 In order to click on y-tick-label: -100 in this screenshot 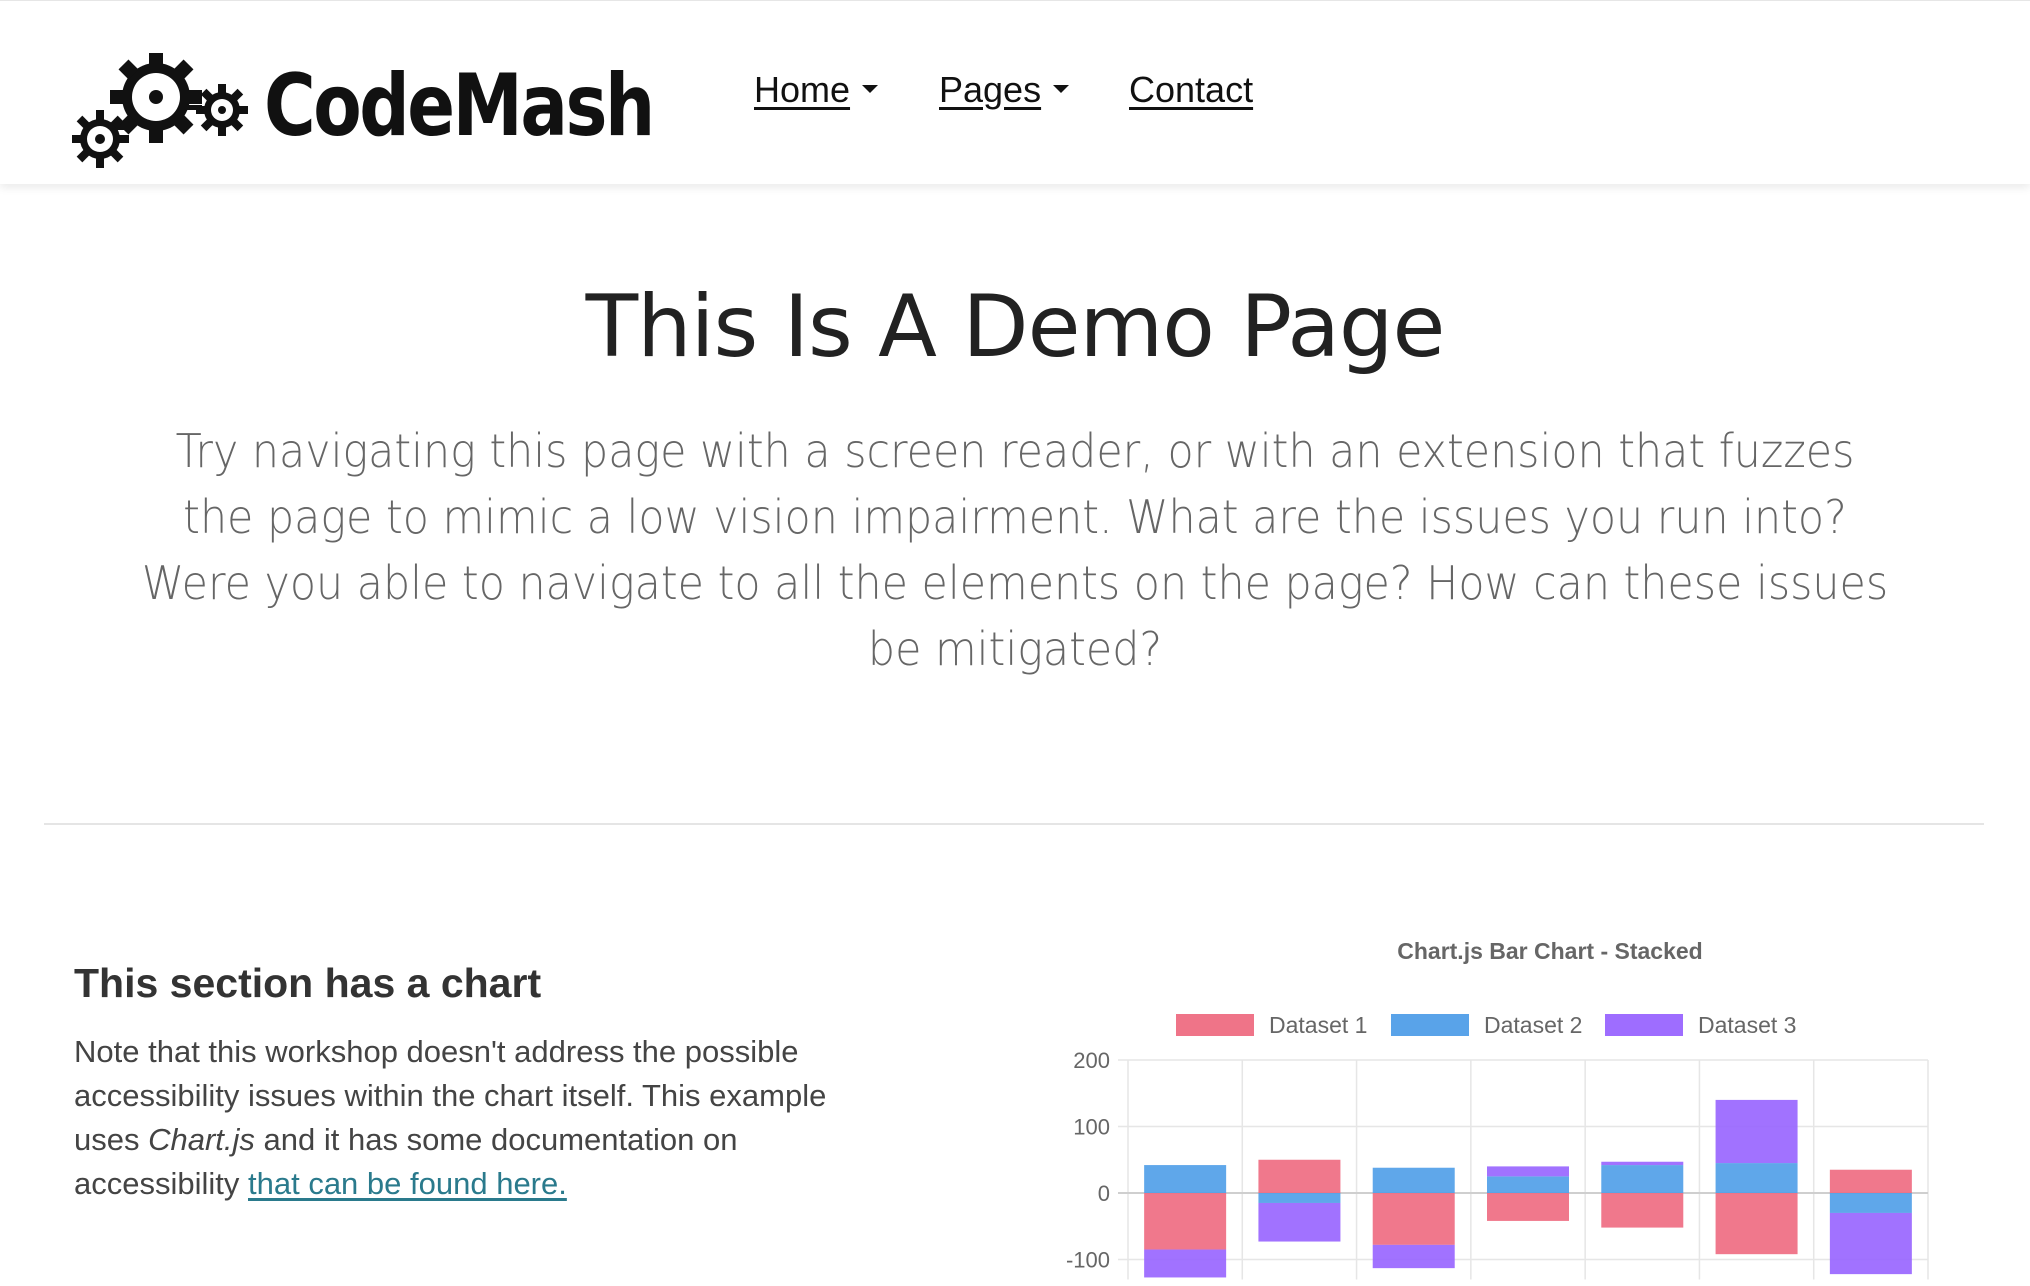, I will do `click(1088, 1260)`.